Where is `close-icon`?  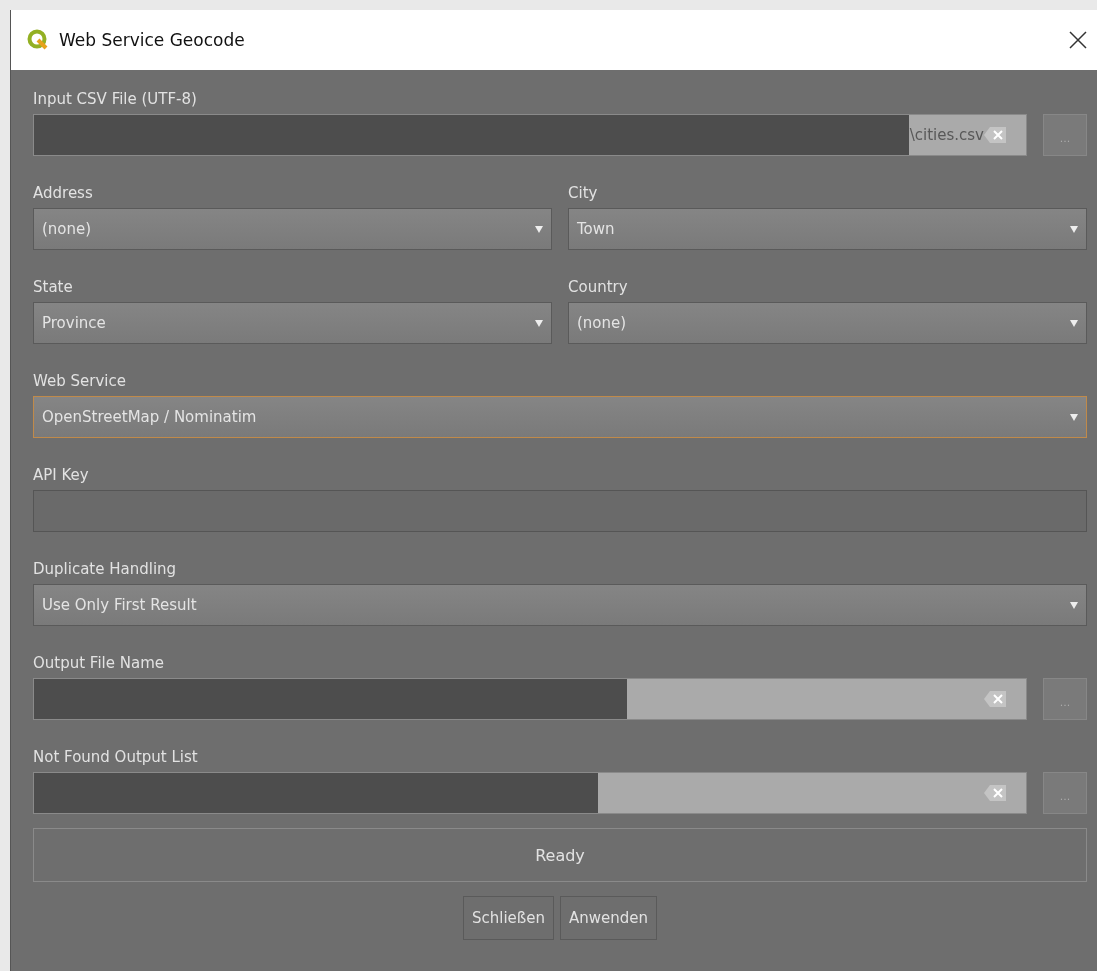 close-icon is located at coordinates (1078, 40).